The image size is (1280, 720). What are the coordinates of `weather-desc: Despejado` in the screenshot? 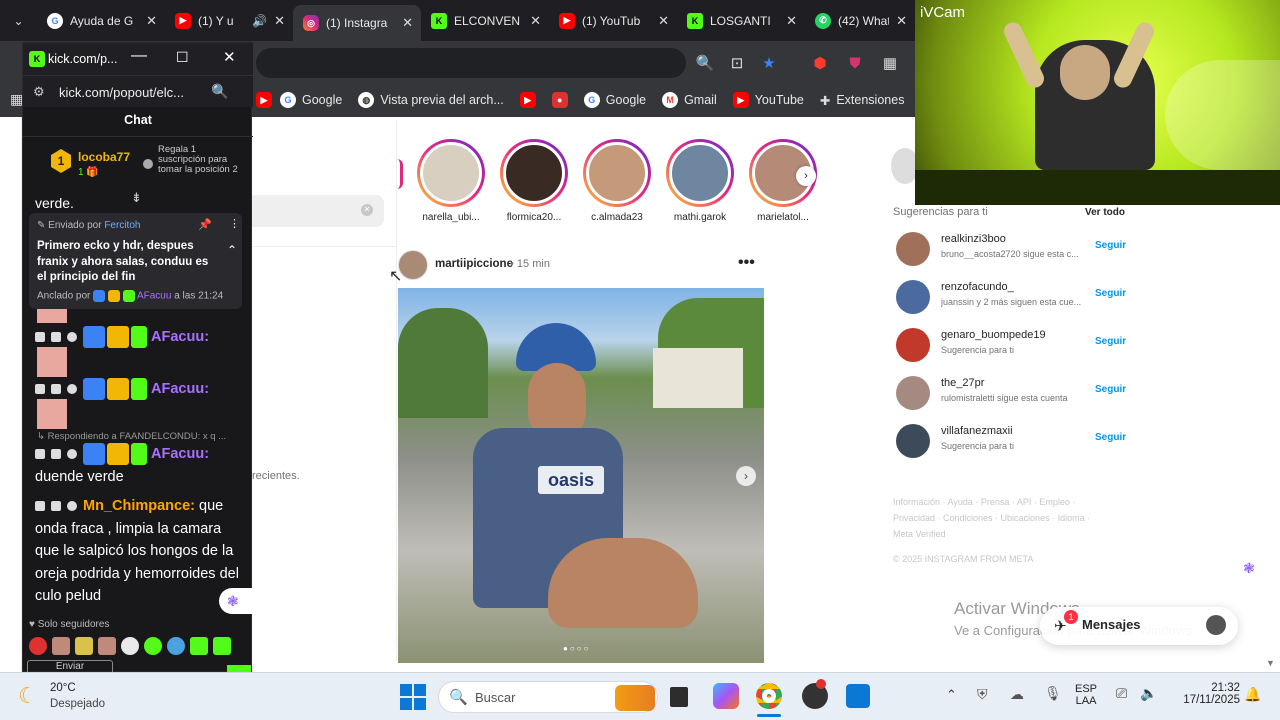 It's located at (77, 704).